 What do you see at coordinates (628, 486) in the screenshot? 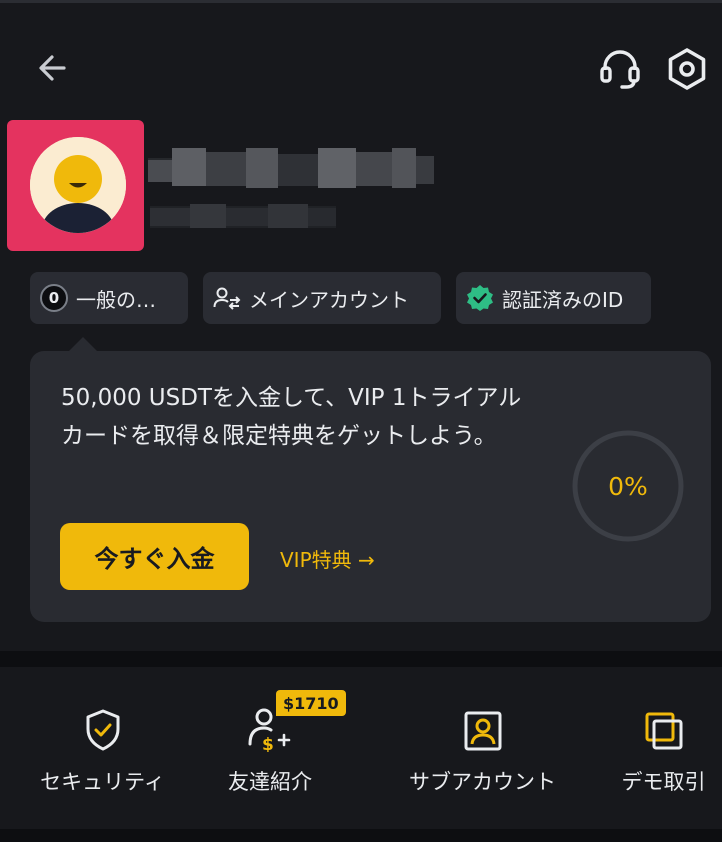
I see `progress-percentage: 0%` at bounding box center [628, 486].